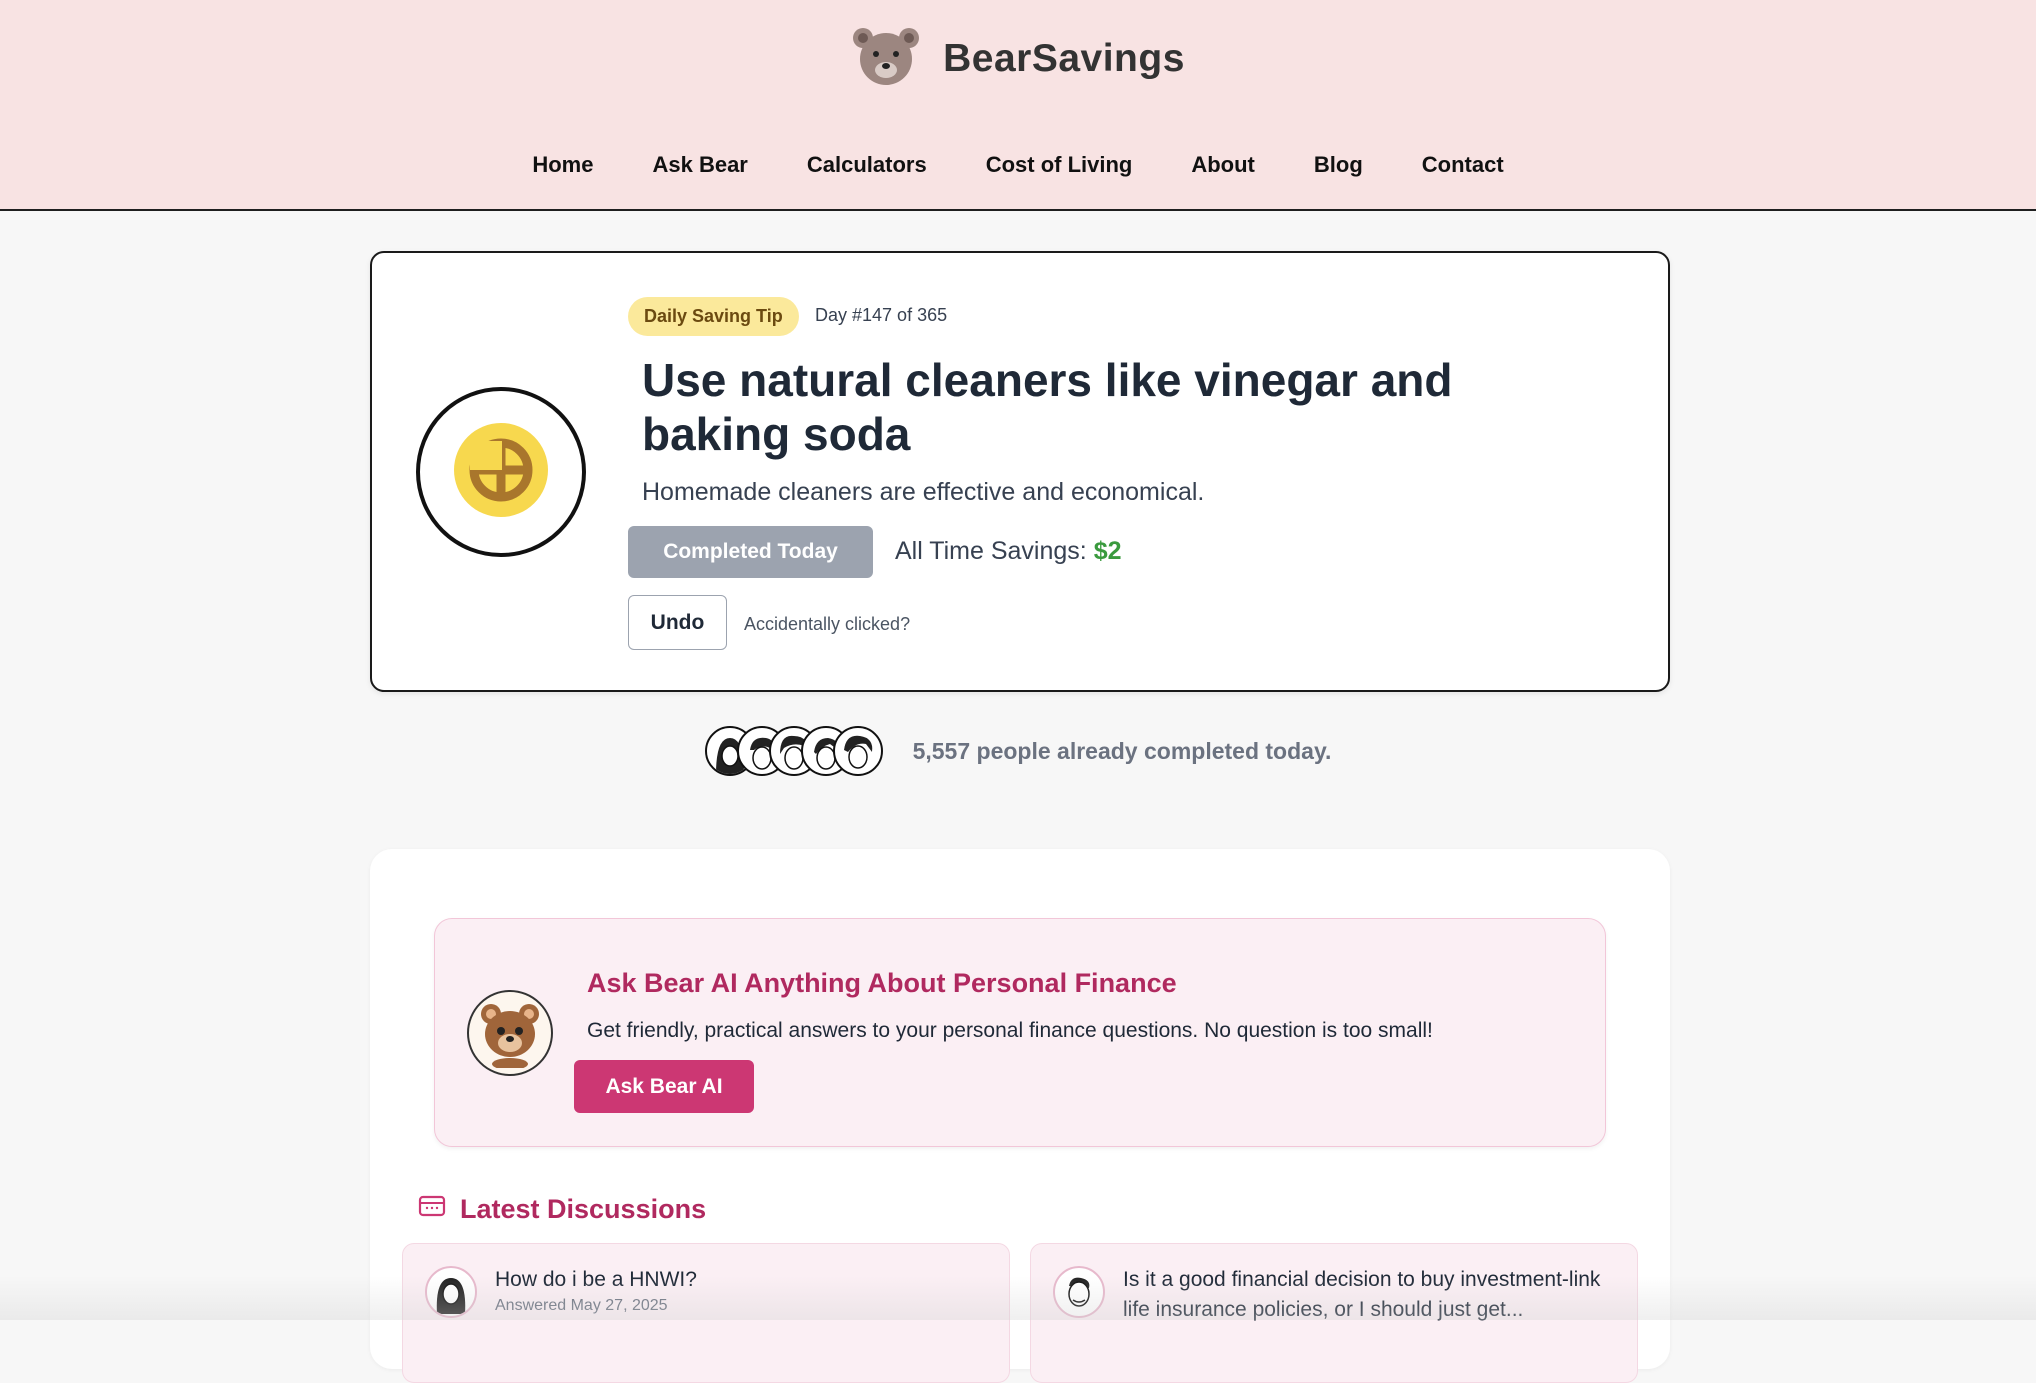 The width and height of the screenshot is (2036, 1383). Describe the element at coordinates (1223, 165) in the screenshot. I see `nav-about: About` at that location.